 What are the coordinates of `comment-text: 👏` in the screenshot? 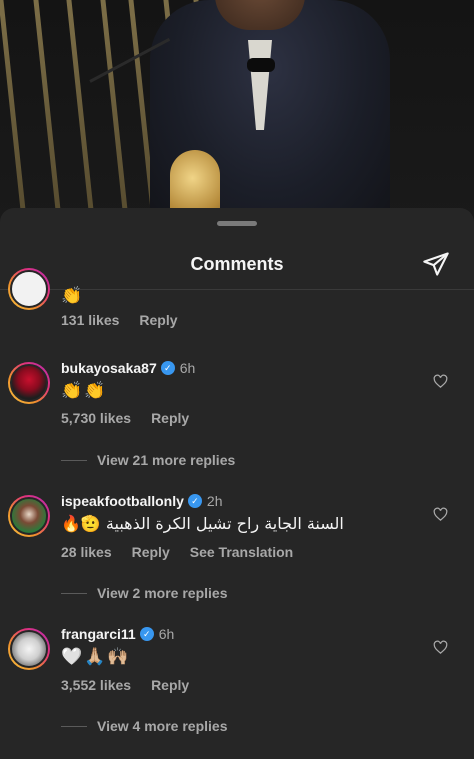 It's located at (73, 296).